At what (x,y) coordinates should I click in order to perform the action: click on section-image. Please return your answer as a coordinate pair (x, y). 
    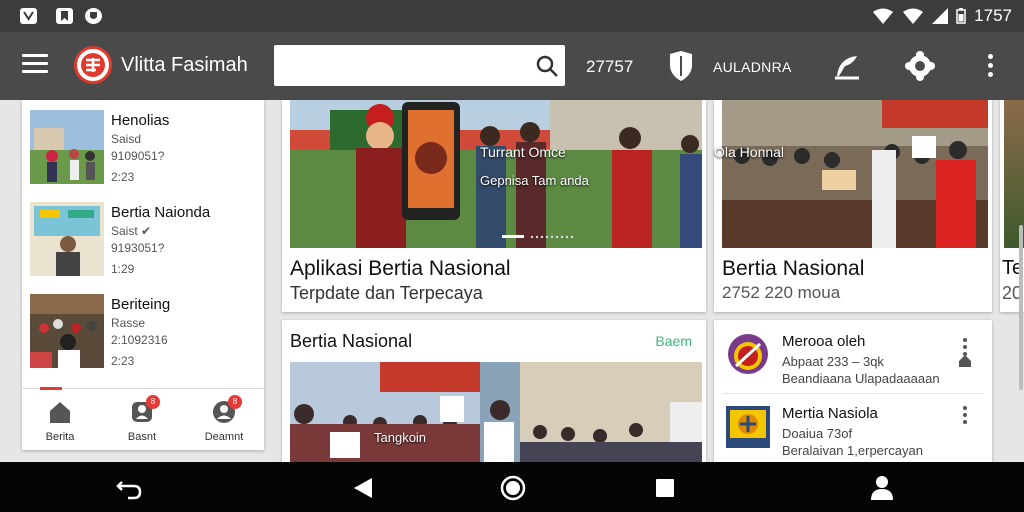
    Looking at the image, I should click on (496, 412).